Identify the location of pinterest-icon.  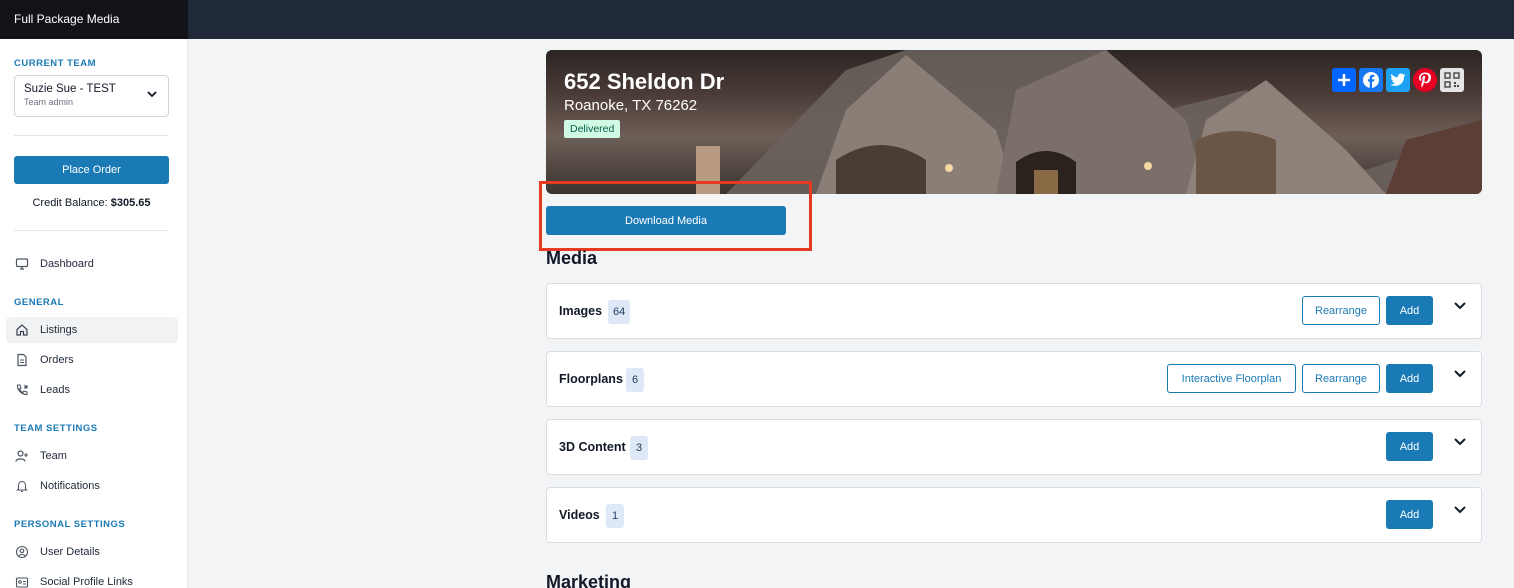
(1425, 80).